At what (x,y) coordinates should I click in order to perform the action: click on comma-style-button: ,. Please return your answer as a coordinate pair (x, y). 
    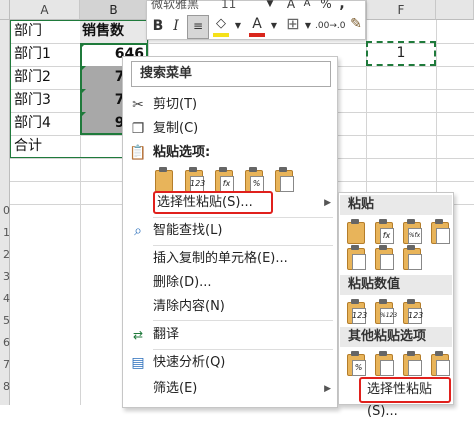
    Looking at the image, I should click on (342, 6).